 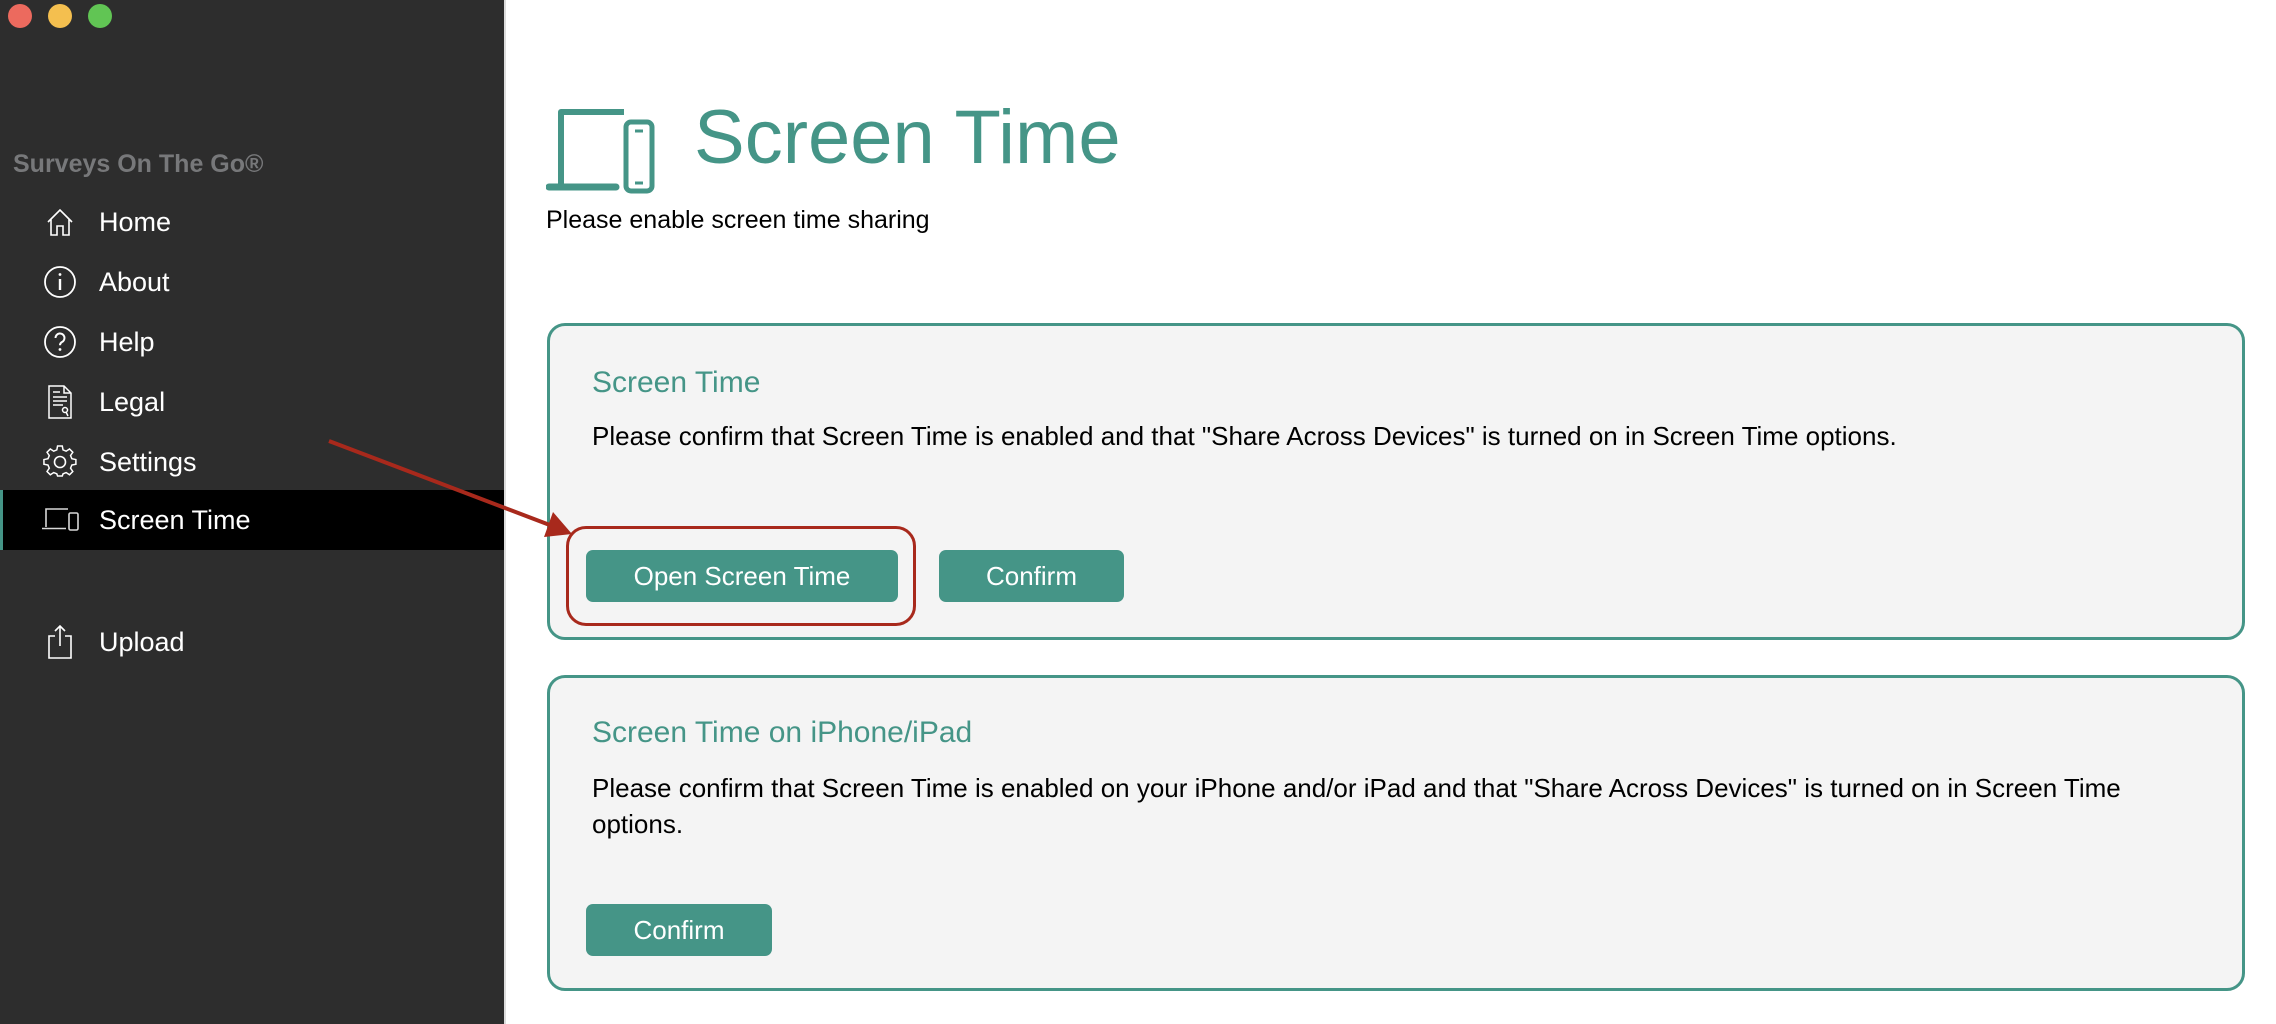 What do you see at coordinates (60, 282) in the screenshot?
I see `info-icon` at bounding box center [60, 282].